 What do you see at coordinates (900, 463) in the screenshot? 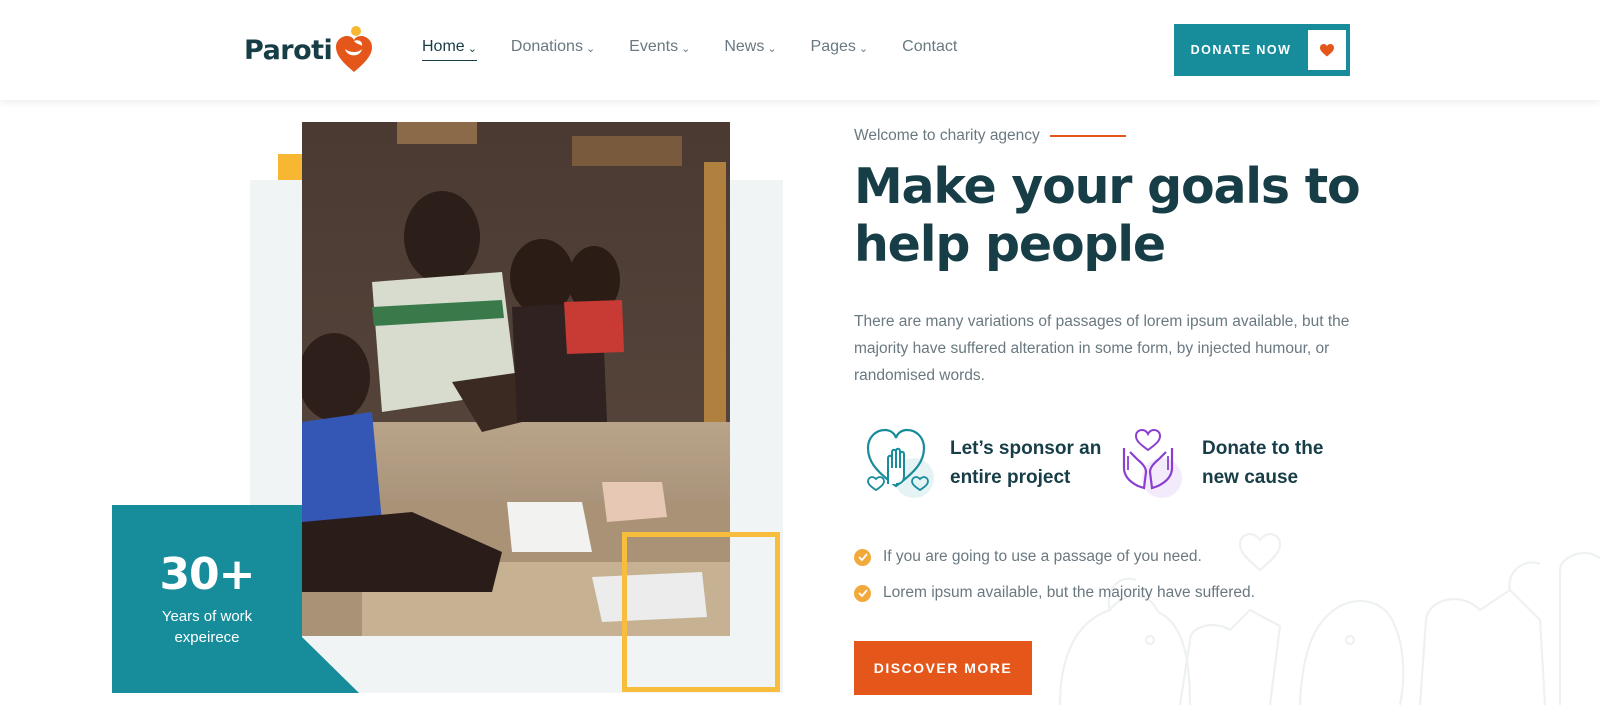
I see `heart-hand-icon` at bounding box center [900, 463].